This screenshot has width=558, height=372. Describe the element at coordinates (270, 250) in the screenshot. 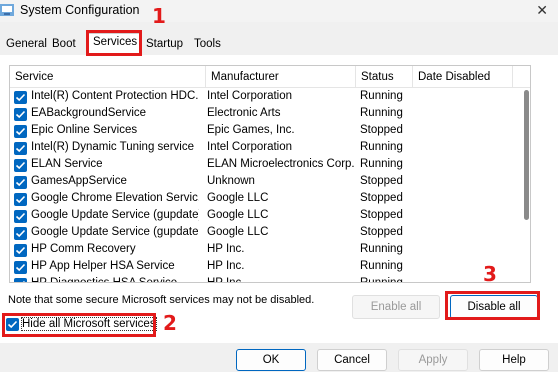

I see `table-row: HP Comm Recovery HP Inc. Running` at that location.